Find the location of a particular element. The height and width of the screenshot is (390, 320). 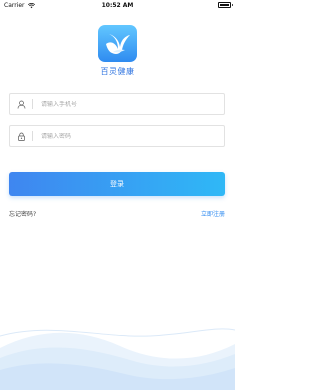

app-name: 百灵健康 is located at coordinates (117, 71).